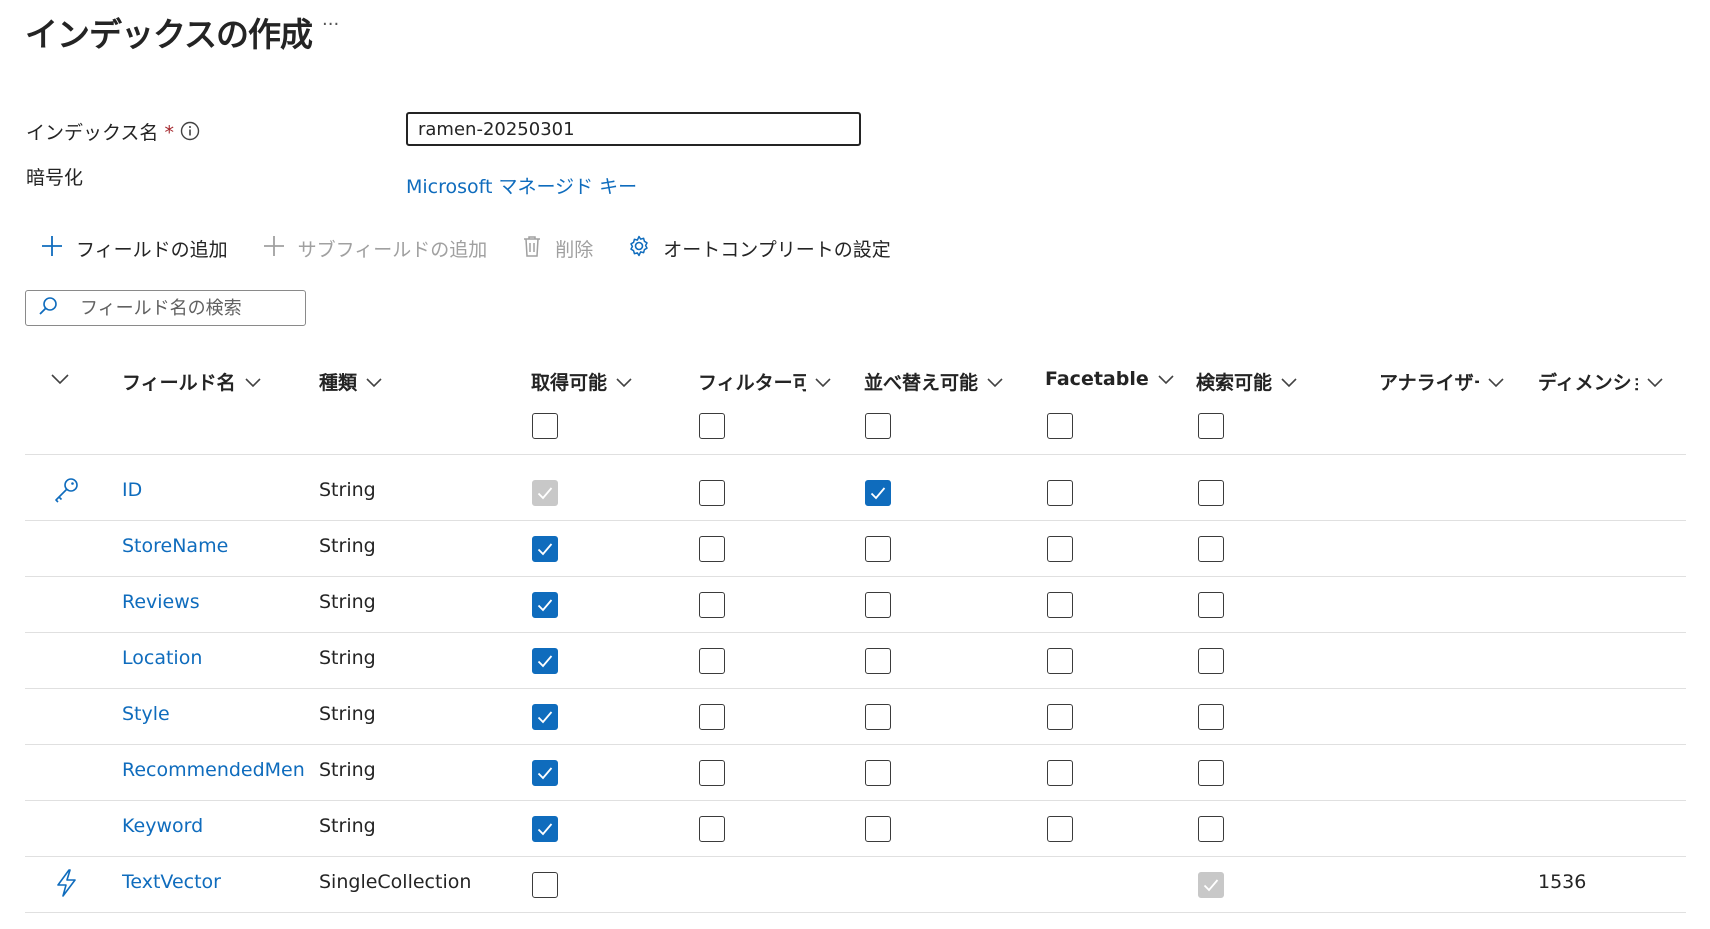 Image resolution: width=1710 pixels, height=929 pixels. I want to click on required-mark: *, so click(169, 133).